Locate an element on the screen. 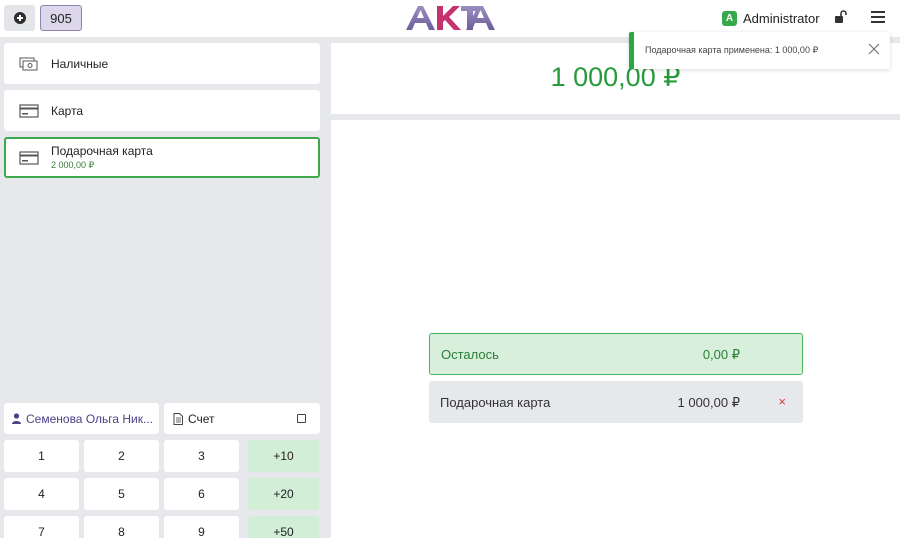 The image size is (900, 538). keypad-key-7: 7 is located at coordinates (41, 527).